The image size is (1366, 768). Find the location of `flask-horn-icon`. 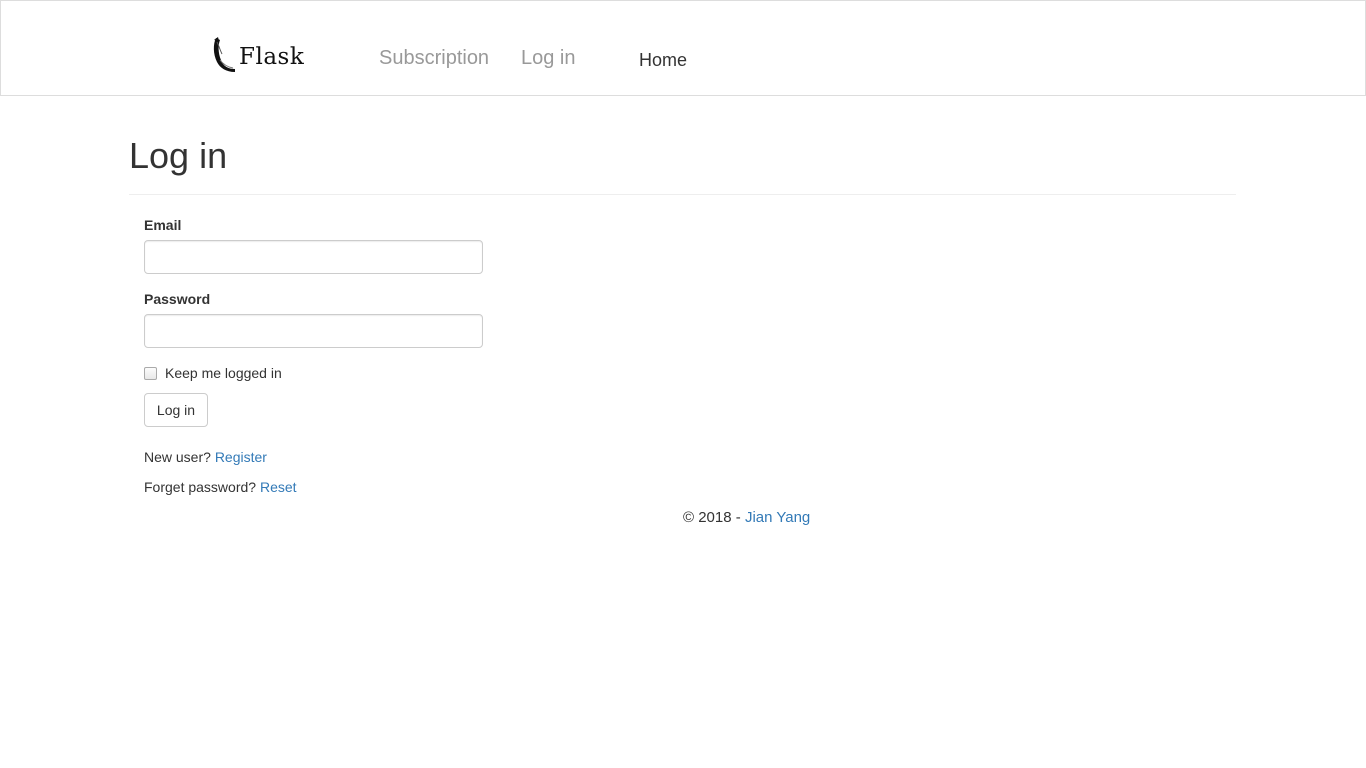

flask-horn-icon is located at coordinates (224, 57).